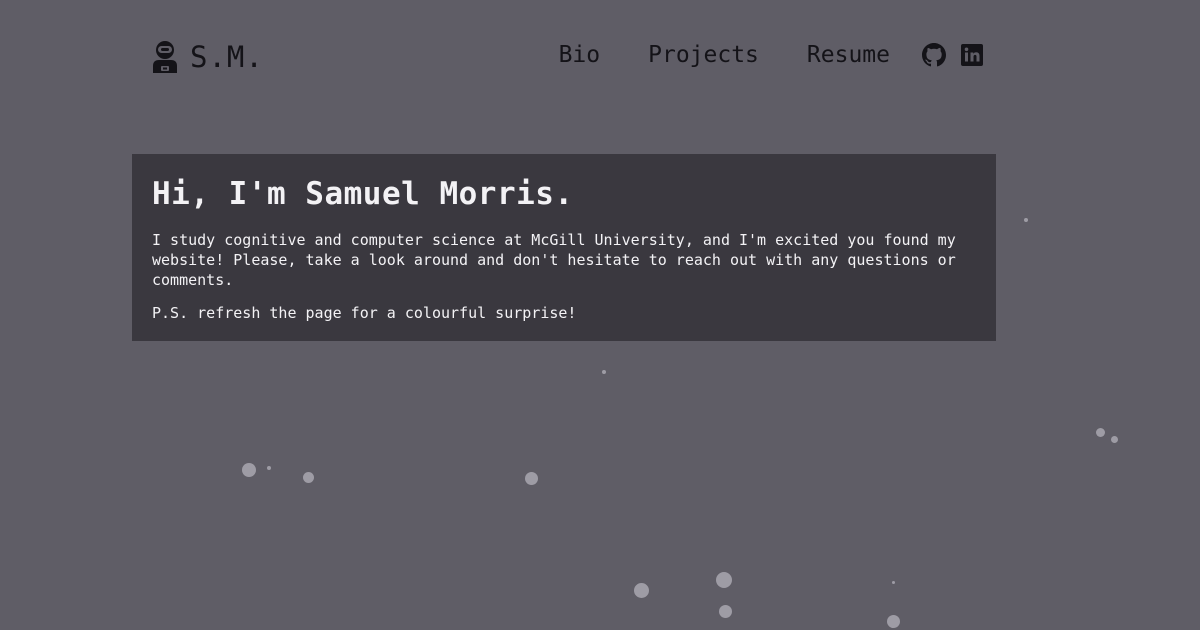 This screenshot has width=1200, height=630. Describe the element at coordinates (703, 55) in the screenshot. I see `nav-link-projects: Projects` at that location.